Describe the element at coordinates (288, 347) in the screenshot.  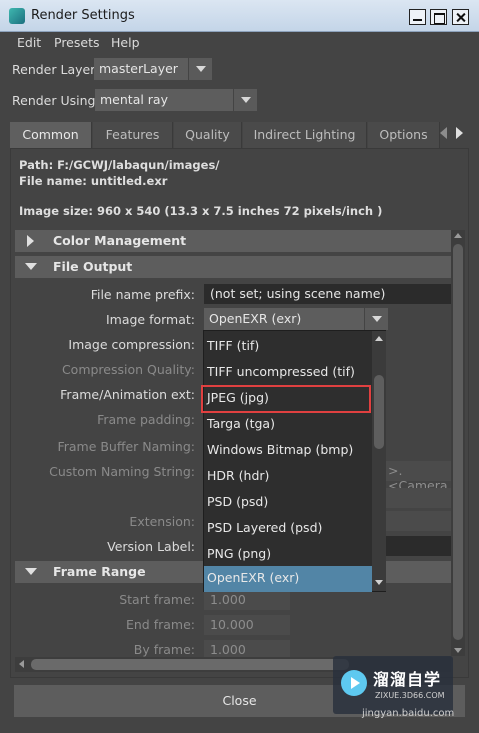
I see `format-option-tiff: TIFF (tif)` at that location.